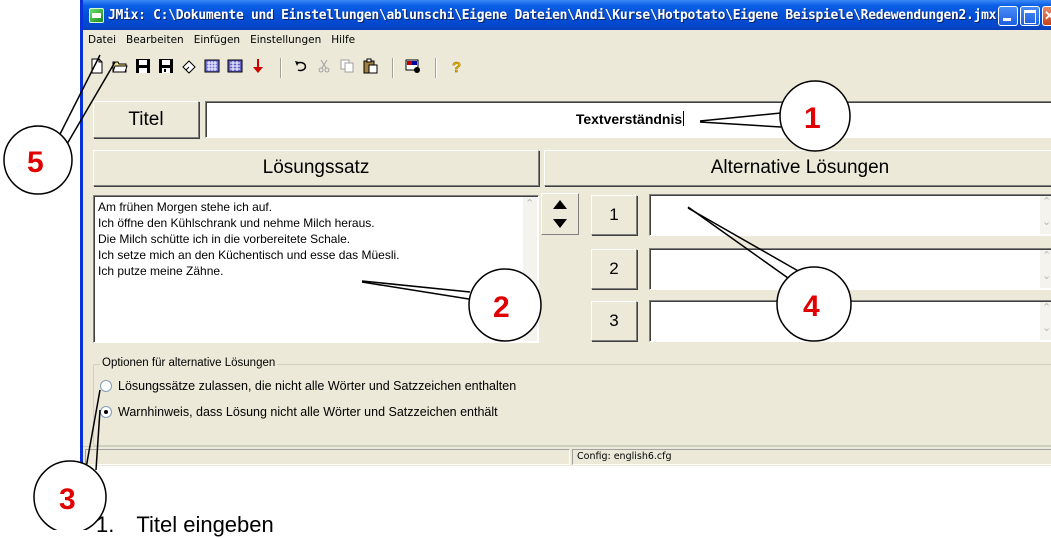 This screenshot has width=1051, height=538. Describe the element at coordinates (560, 204) in the screenshot. I see `arrow-up-icon` at that location.